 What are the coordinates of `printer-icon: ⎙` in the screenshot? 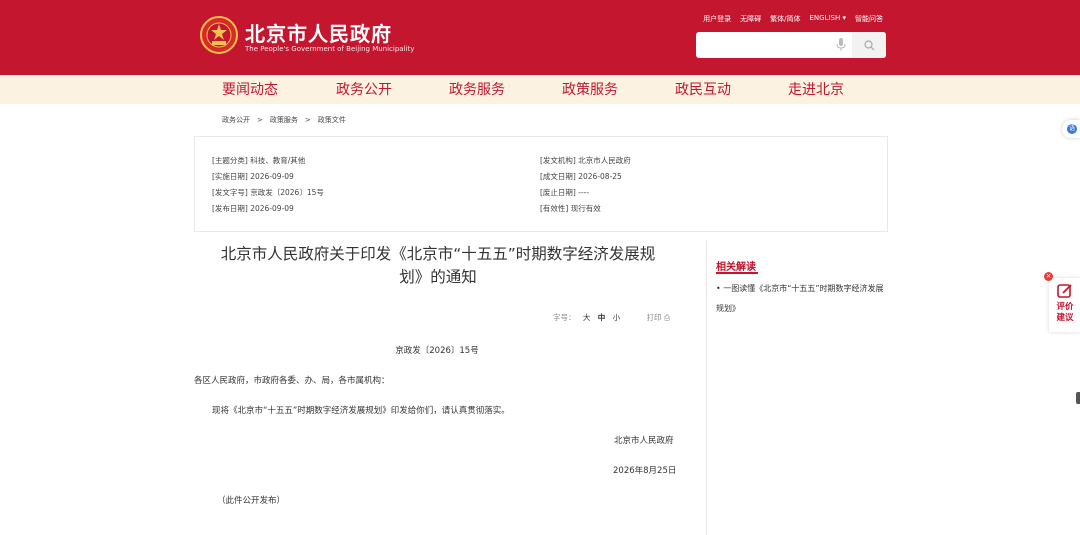 It's located at (666, 317).